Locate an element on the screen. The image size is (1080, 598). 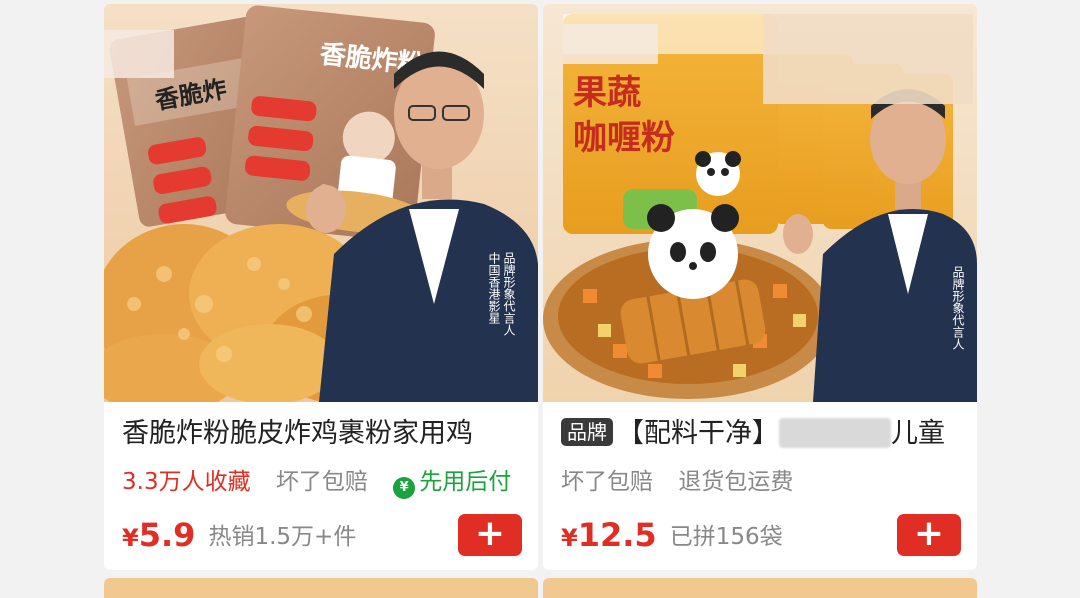
svg-text: 咖喱粉 is located at coordinates (624, 138).